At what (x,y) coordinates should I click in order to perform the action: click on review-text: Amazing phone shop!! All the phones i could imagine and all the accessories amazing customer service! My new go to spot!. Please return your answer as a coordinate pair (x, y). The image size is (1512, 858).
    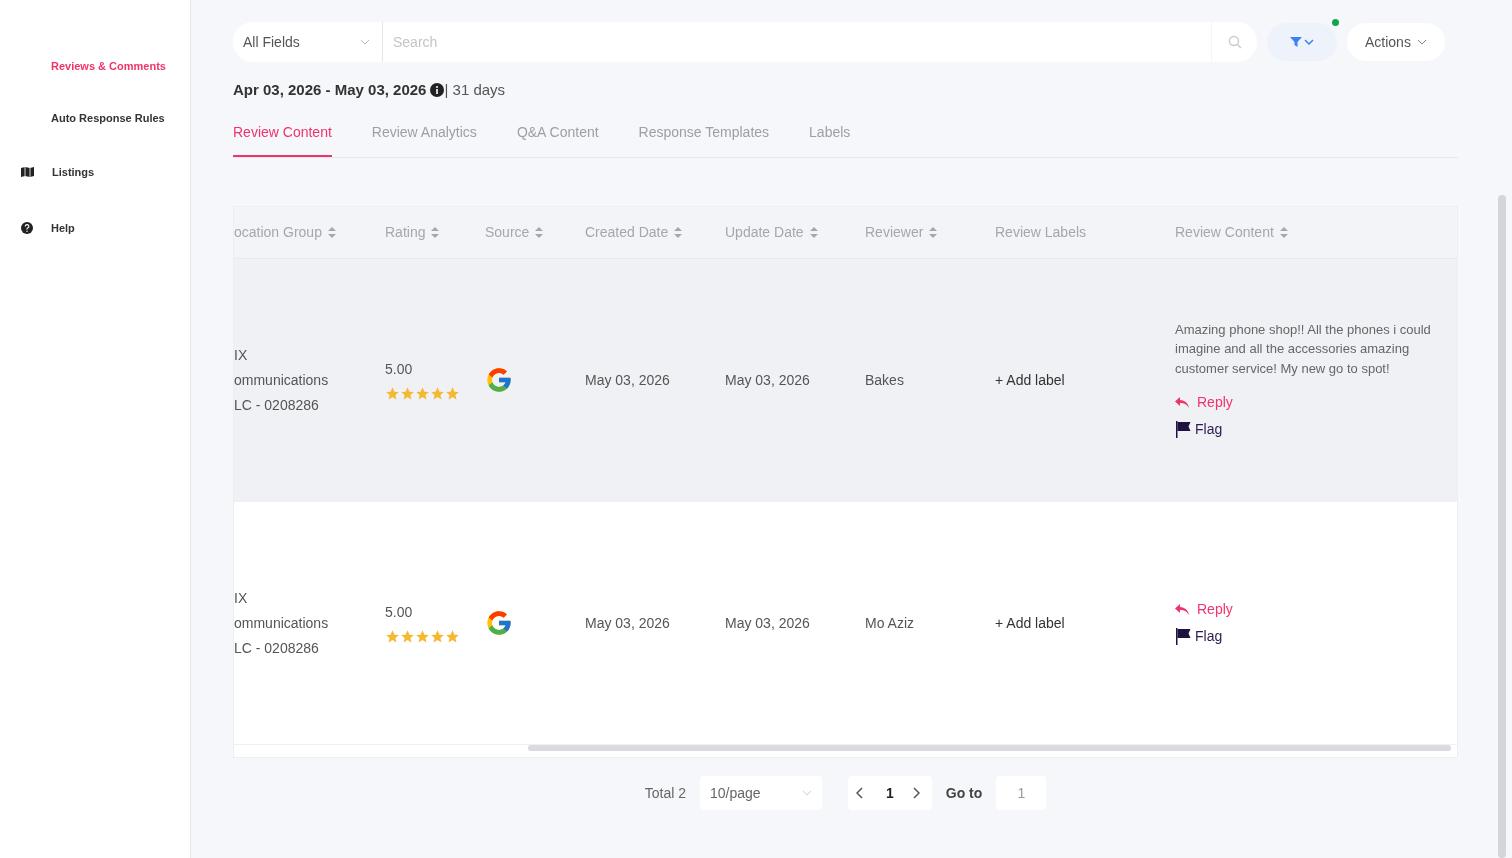
    Looking at the image, I should click on (1303, 349).